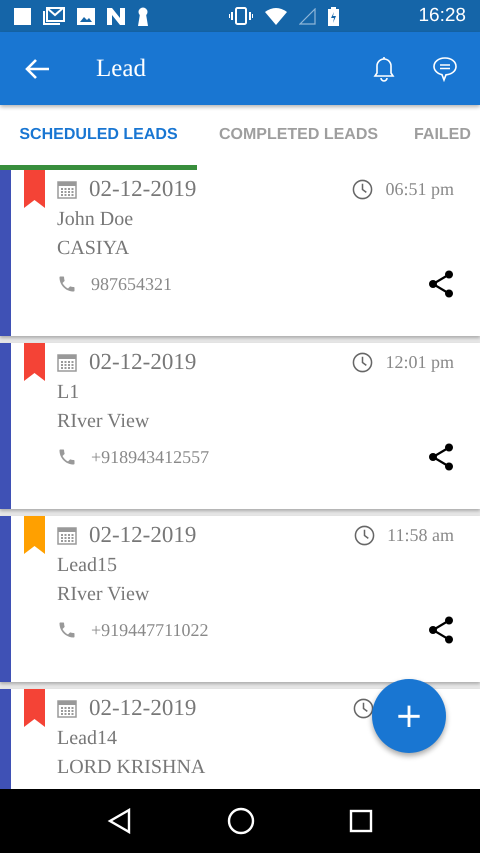  I want to click on battery-icon, so click(333, 16).